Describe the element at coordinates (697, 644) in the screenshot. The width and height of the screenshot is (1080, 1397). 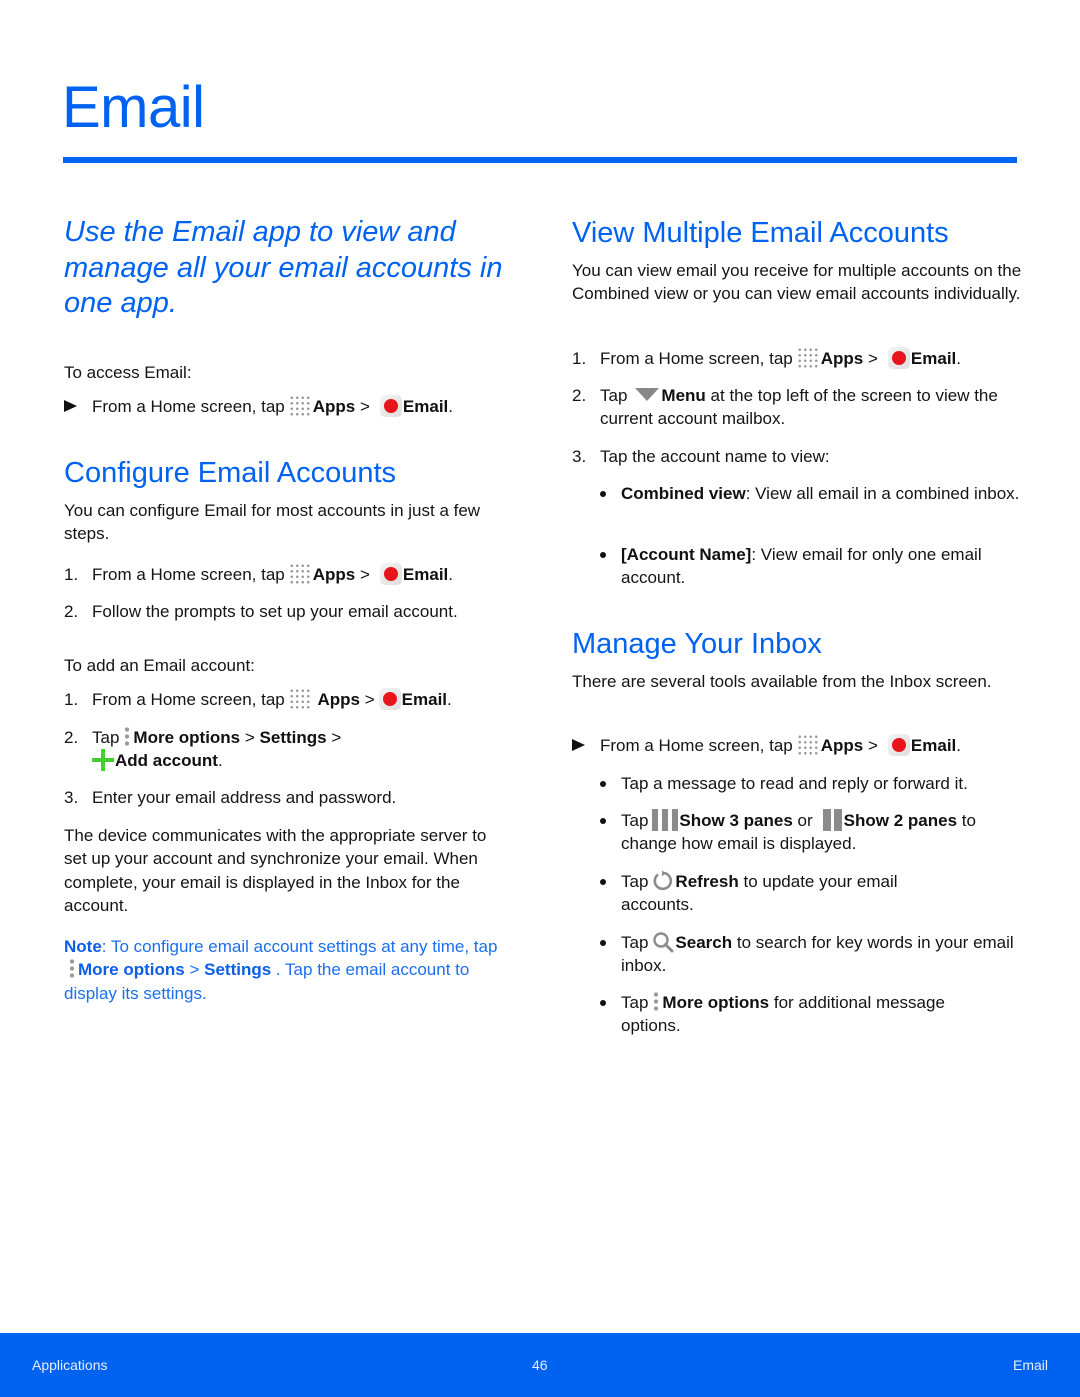
I see `manage-inbox-heading: Manage Your Inbox` at that location.